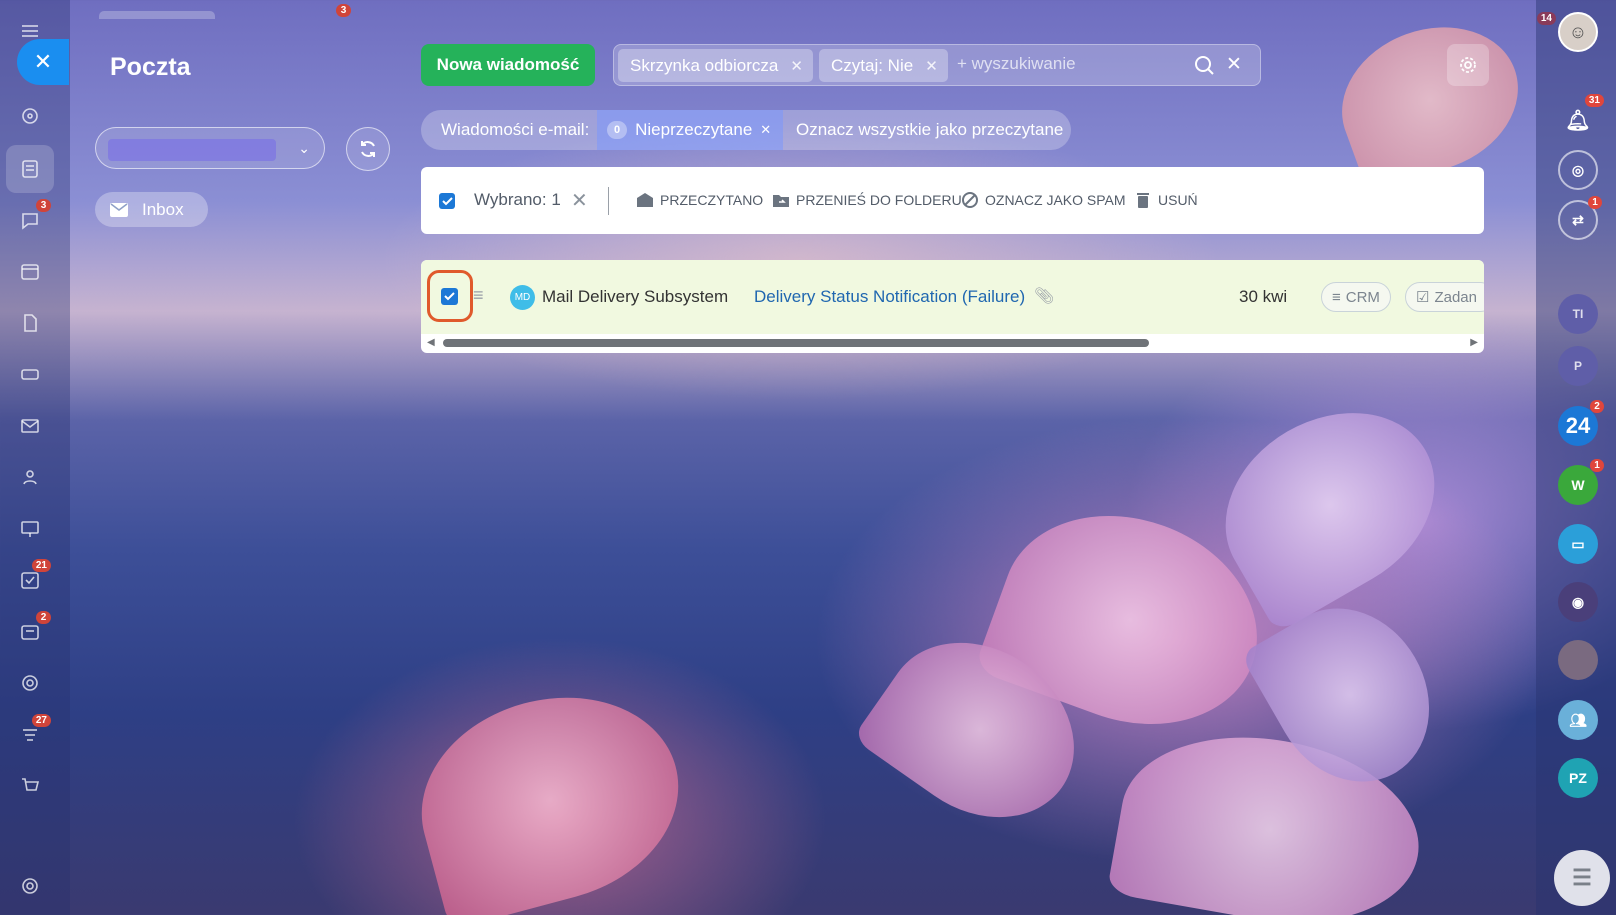 This screenshot has width=1616, height=915. I want to click on presentation-icon, so click(30, 529).